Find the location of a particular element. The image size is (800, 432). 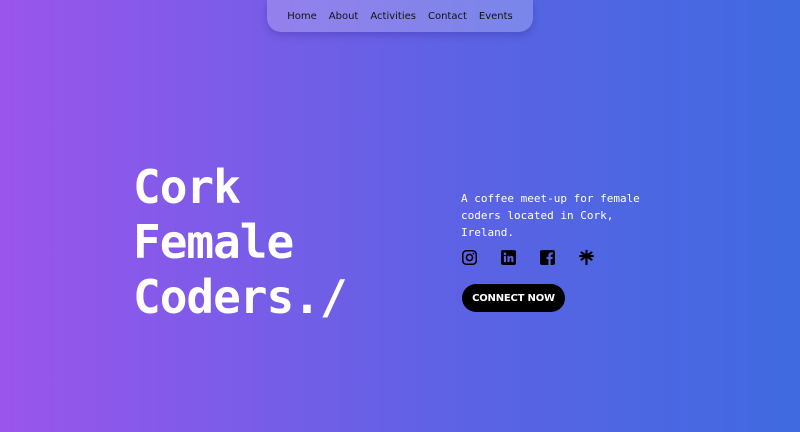

social-links is located at coordinates (528, 257).